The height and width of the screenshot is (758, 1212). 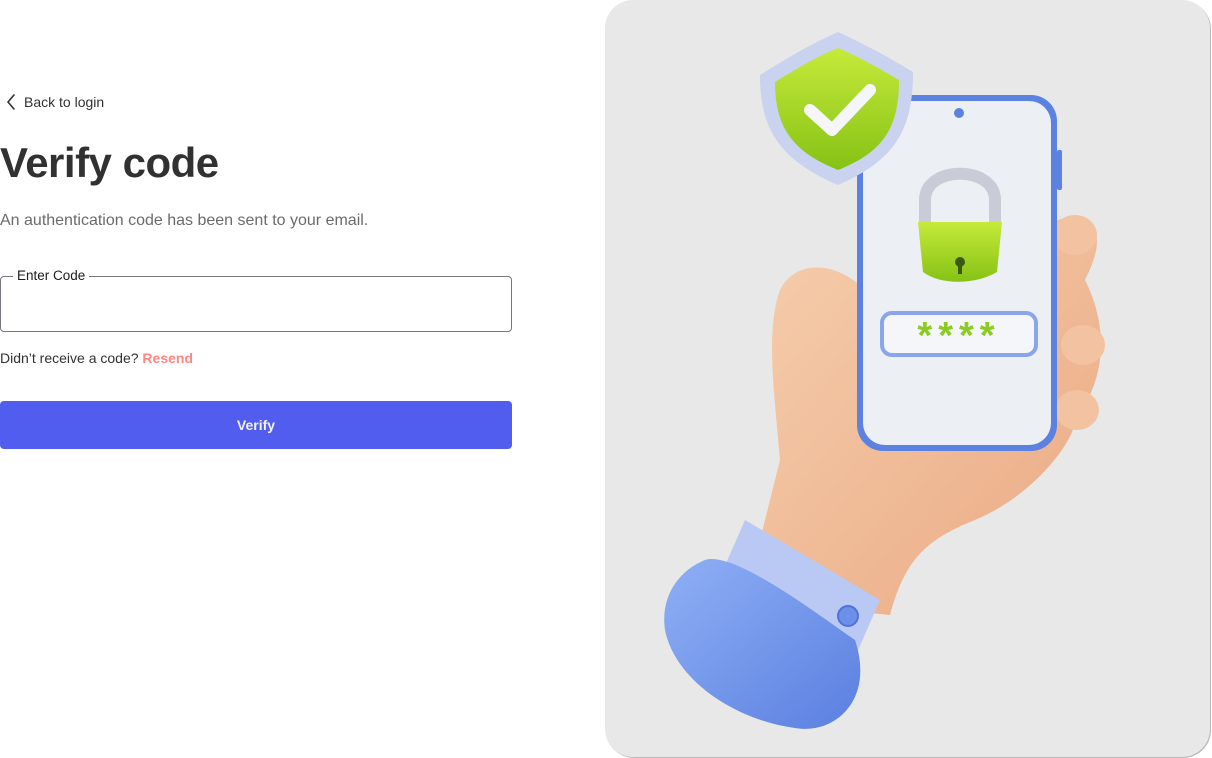 What do you see at coordinates (11, 102) in the screenshot?
I see `chevron-left-icon` at bounding box center [11, 102].